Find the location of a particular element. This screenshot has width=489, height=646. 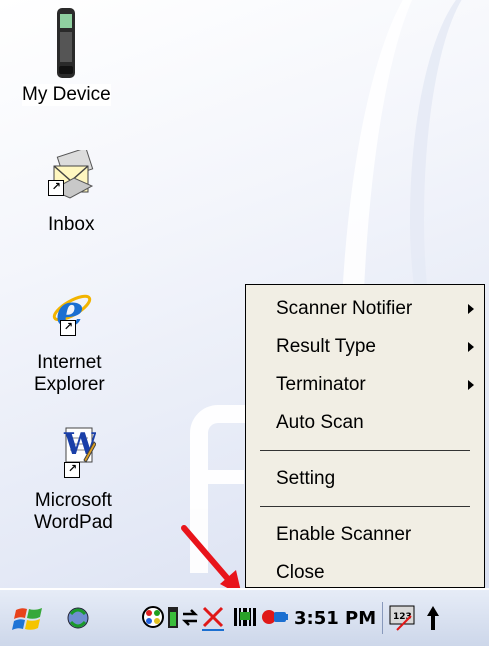

desktop-icon-my-device: My Device is located at coordinates (66, 56).